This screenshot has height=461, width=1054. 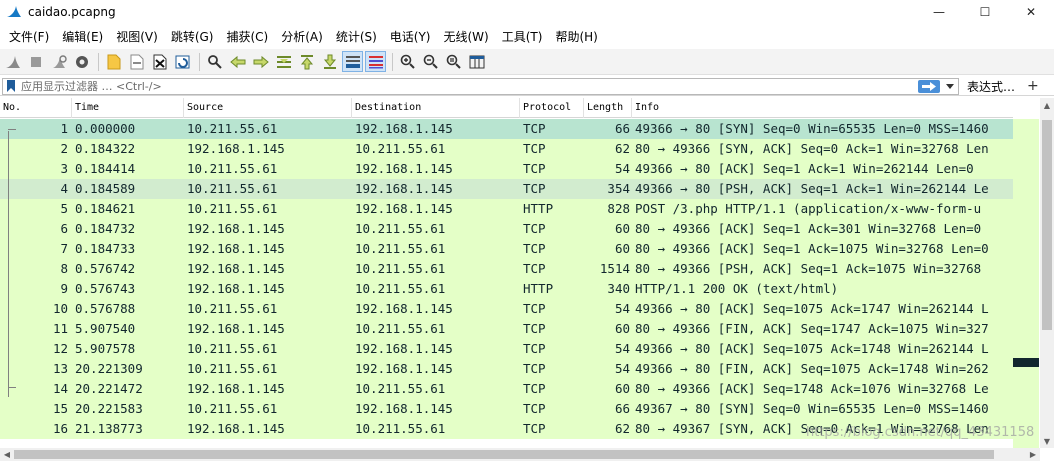 What do you see at coordinates (1047, 225) in the screenshot?
I see `vertical-scroll-thumb` at bounding box center [1047, 225].